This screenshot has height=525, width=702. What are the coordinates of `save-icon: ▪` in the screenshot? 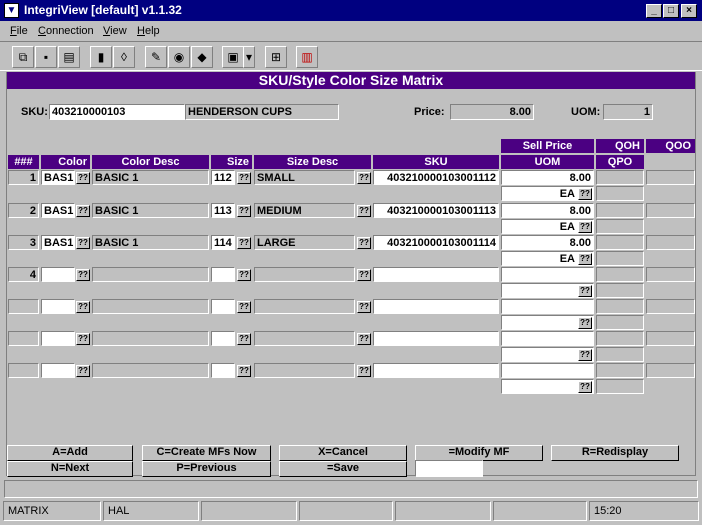 It's located at (46, 57).